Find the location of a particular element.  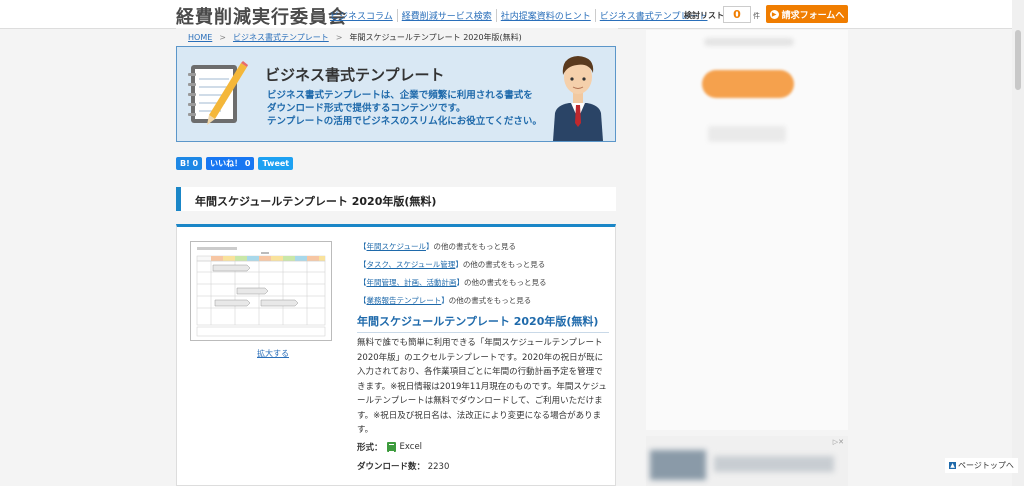

page-top-button: ▲ ページトップへ is located at coordinates (981, 465).